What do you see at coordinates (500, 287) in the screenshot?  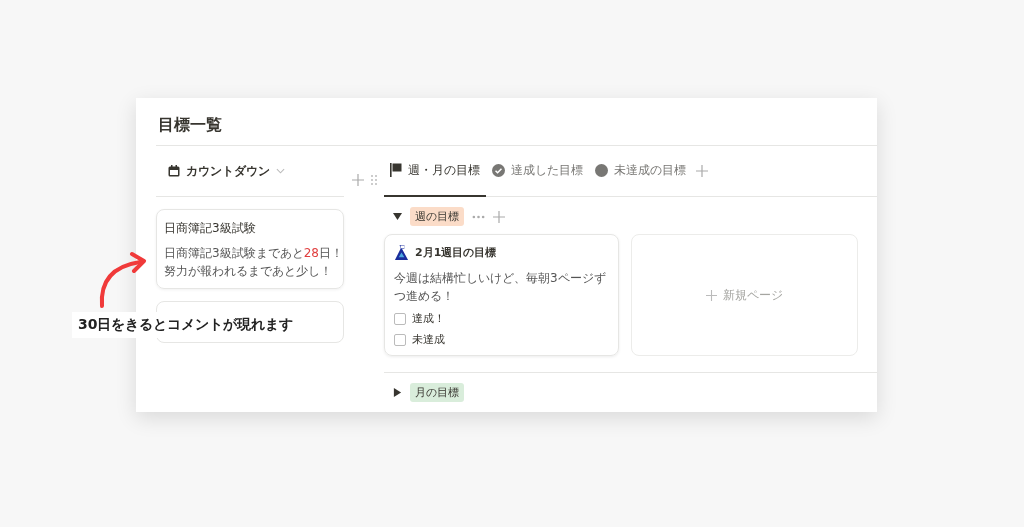 I see `card-text: 今週は結構忙しいけど、毎朝3ページずつ進める！` at bounding box center [500, 287].